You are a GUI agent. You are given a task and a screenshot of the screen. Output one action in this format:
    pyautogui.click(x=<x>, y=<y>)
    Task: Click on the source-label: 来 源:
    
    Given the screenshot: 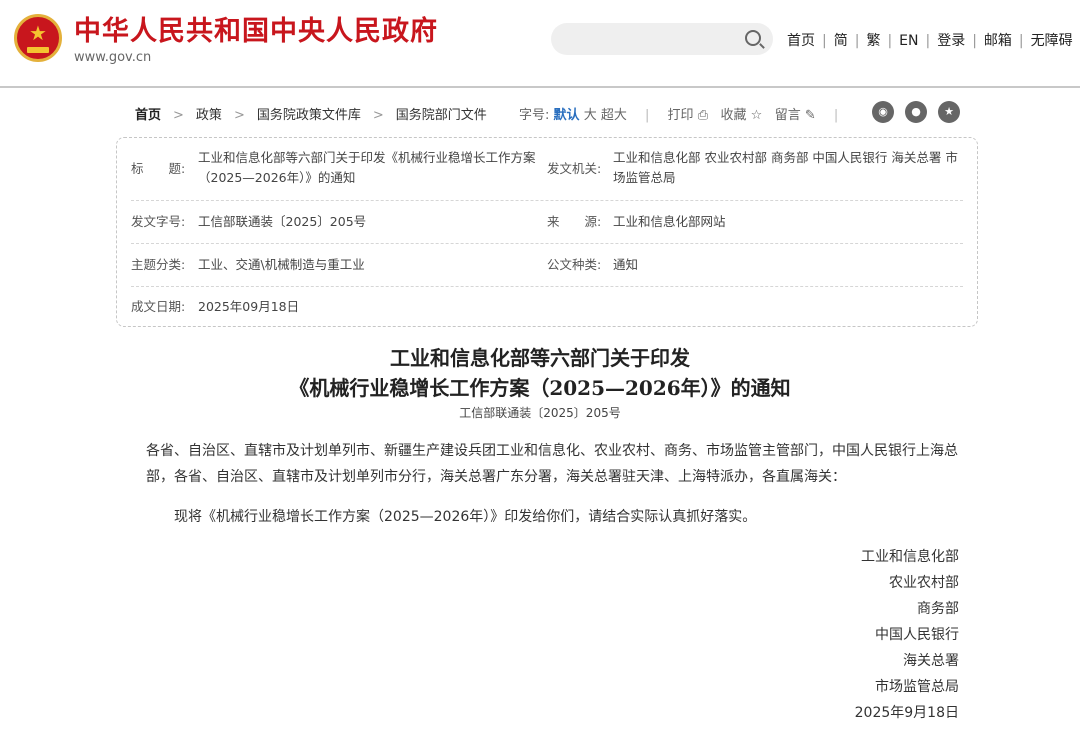 What is the action you would take?
    pyautogui.click(x=574, y=221)
    